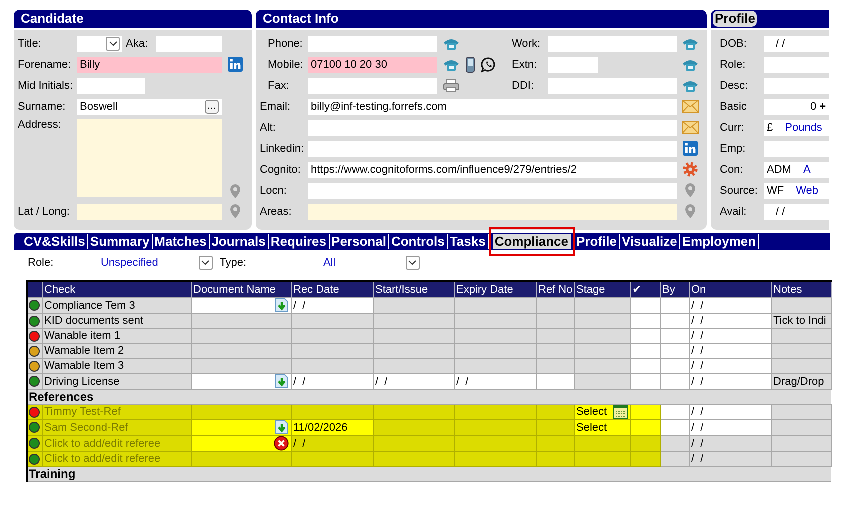 The height and width of the screenshot is (523, 847). What do you see at coordinates (796, 190) in the screenshot?
I see `text-field: WF Web` at bounding box center [796, 190].